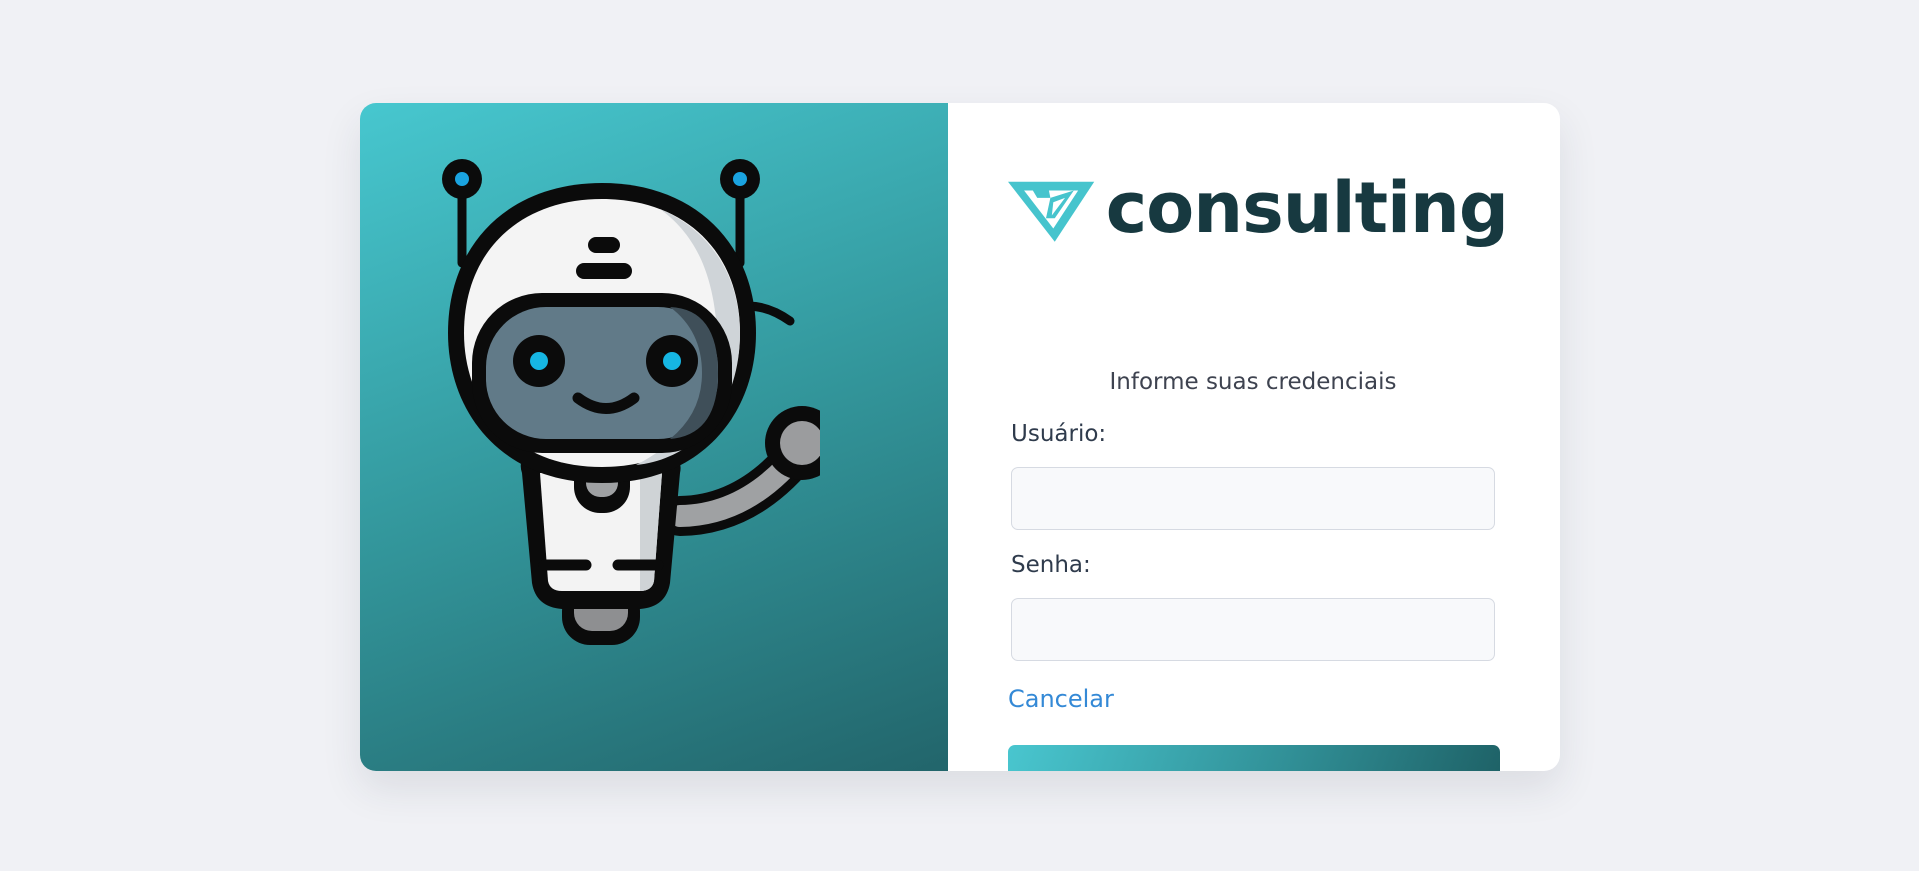 The height and width of the screenshot is (871, 1919). Describe the element at coordinates (1051, 211) in the screenshot. I see `brand-logo-icon` at that location.